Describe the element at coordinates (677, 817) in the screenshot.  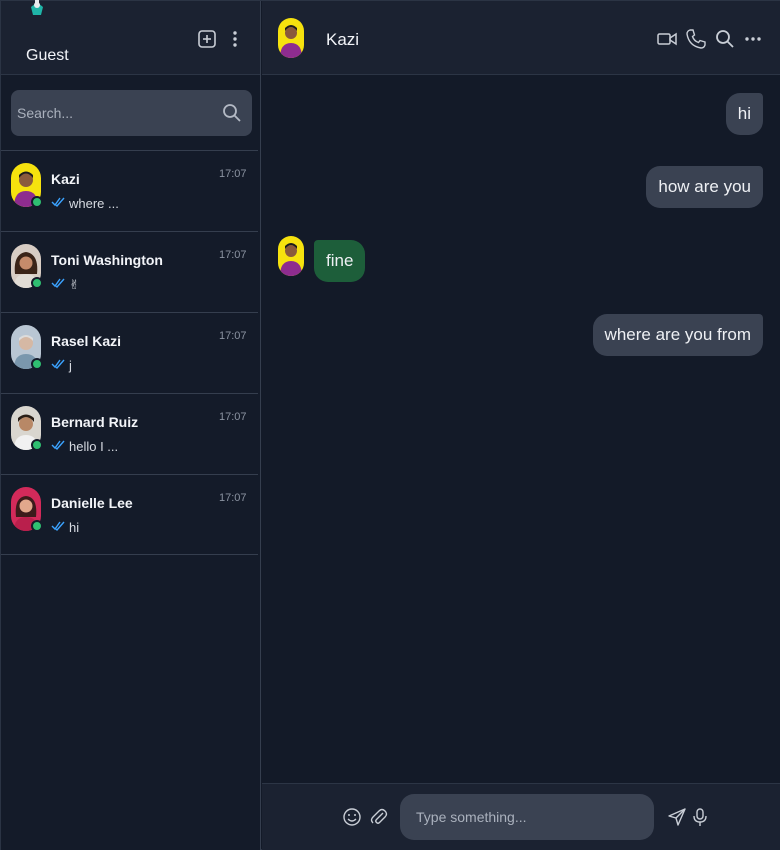
I see `send-icon` at that location.